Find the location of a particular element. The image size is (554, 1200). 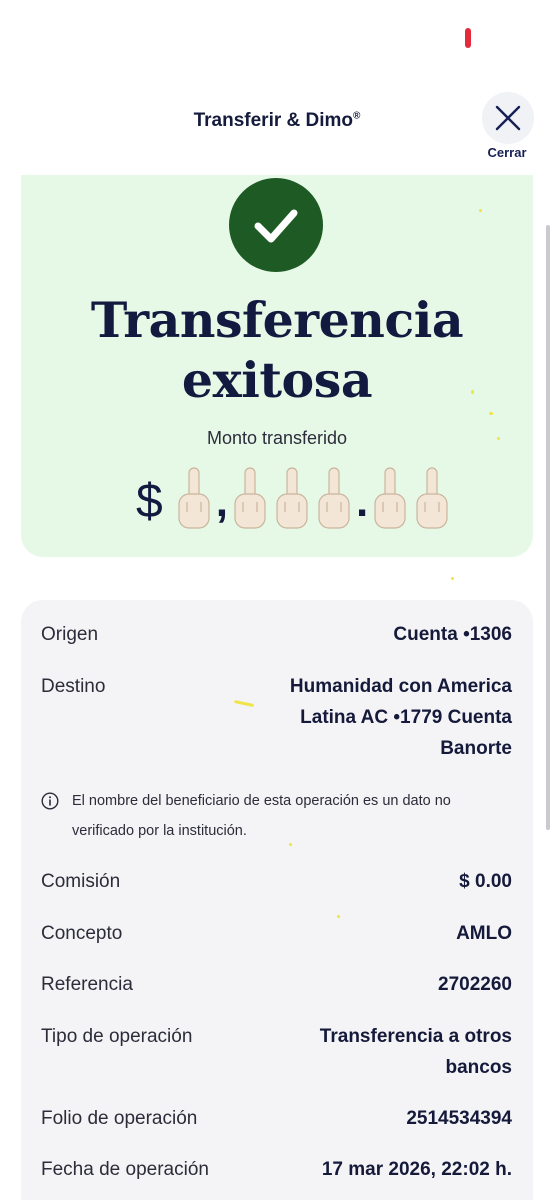

close-icon is located at coordinates (508, 118).